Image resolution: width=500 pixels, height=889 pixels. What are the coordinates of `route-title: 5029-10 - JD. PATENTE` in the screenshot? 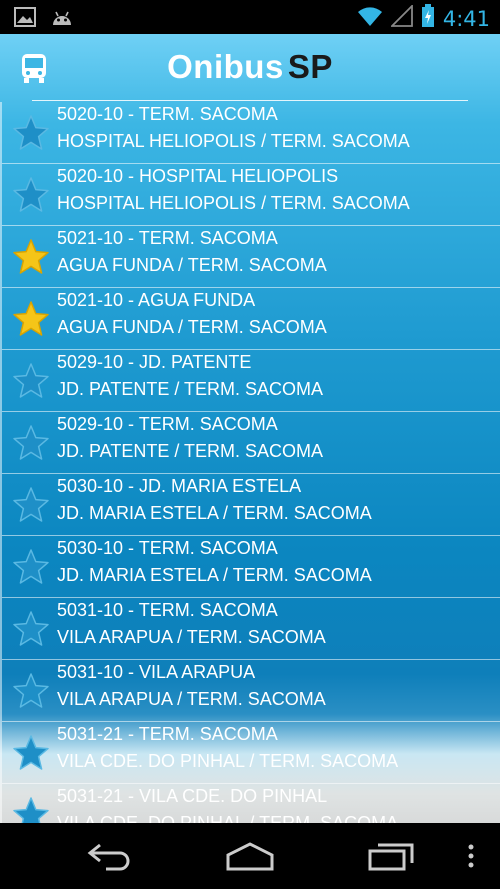 It's located at (154, 362).